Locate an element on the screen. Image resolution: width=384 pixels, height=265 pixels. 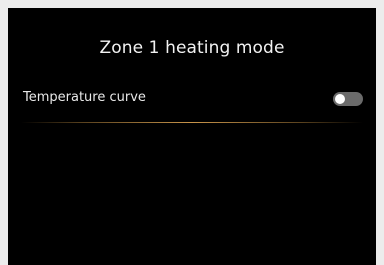
toggle-knob is located at coordinates (340, 99).